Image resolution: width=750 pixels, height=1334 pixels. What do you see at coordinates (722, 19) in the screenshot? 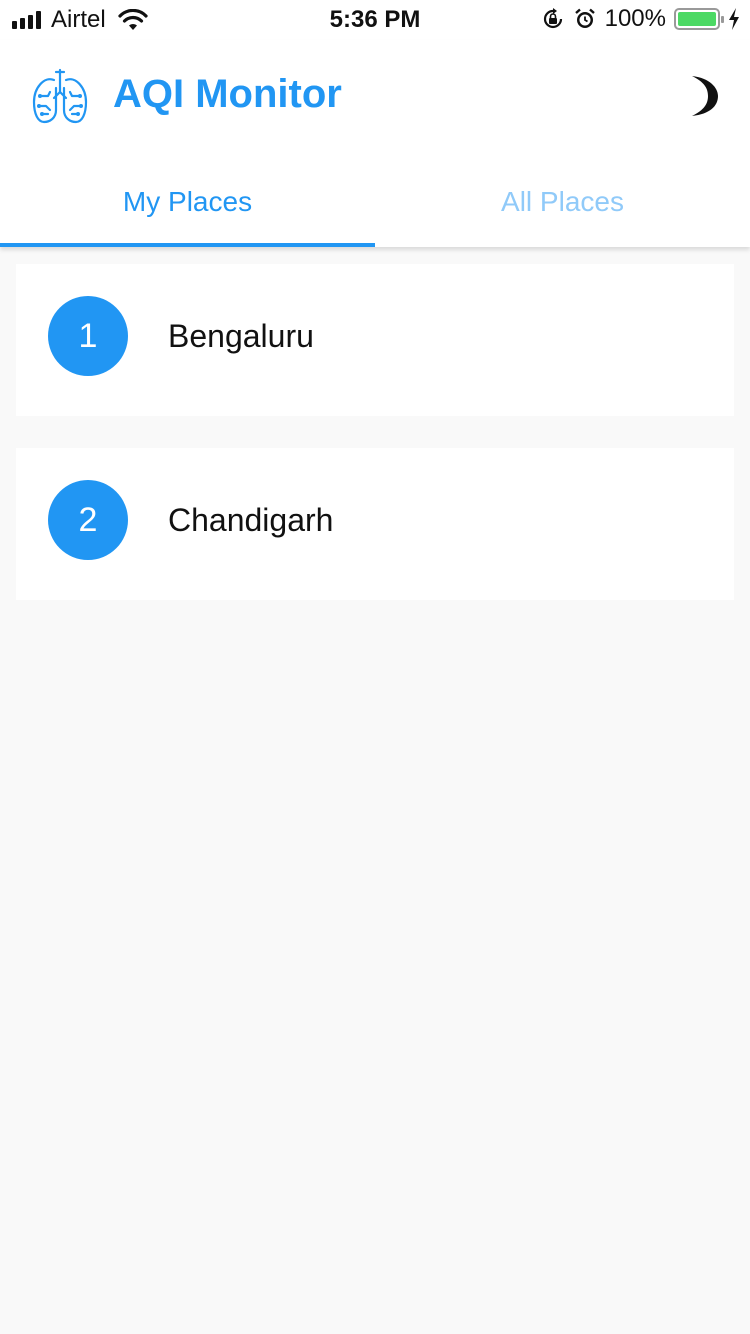
I see `battery-cap` at bounding box center [722, 19].